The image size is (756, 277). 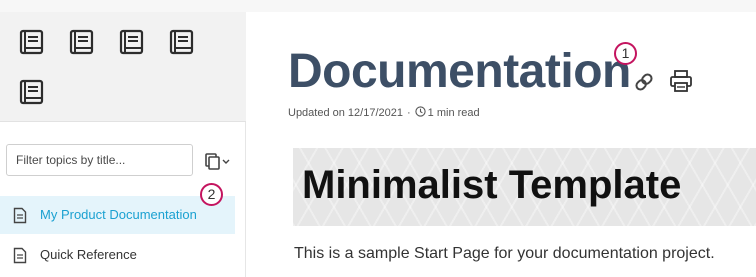 I want to click on link-icon, so click(x=644, y=82).